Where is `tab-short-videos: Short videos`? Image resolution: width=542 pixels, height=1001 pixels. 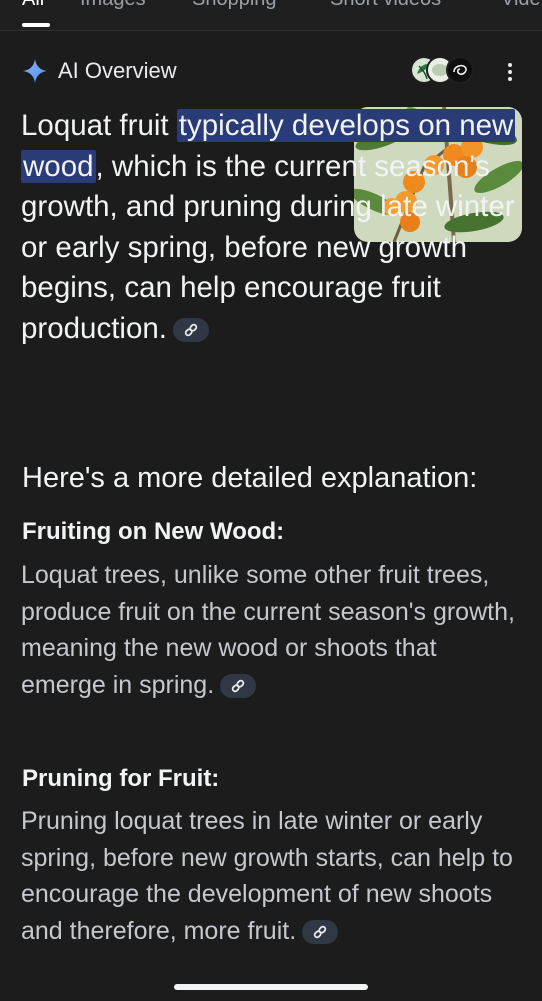 tab-short-videos: Short videos is located at coordinates (385, 5).